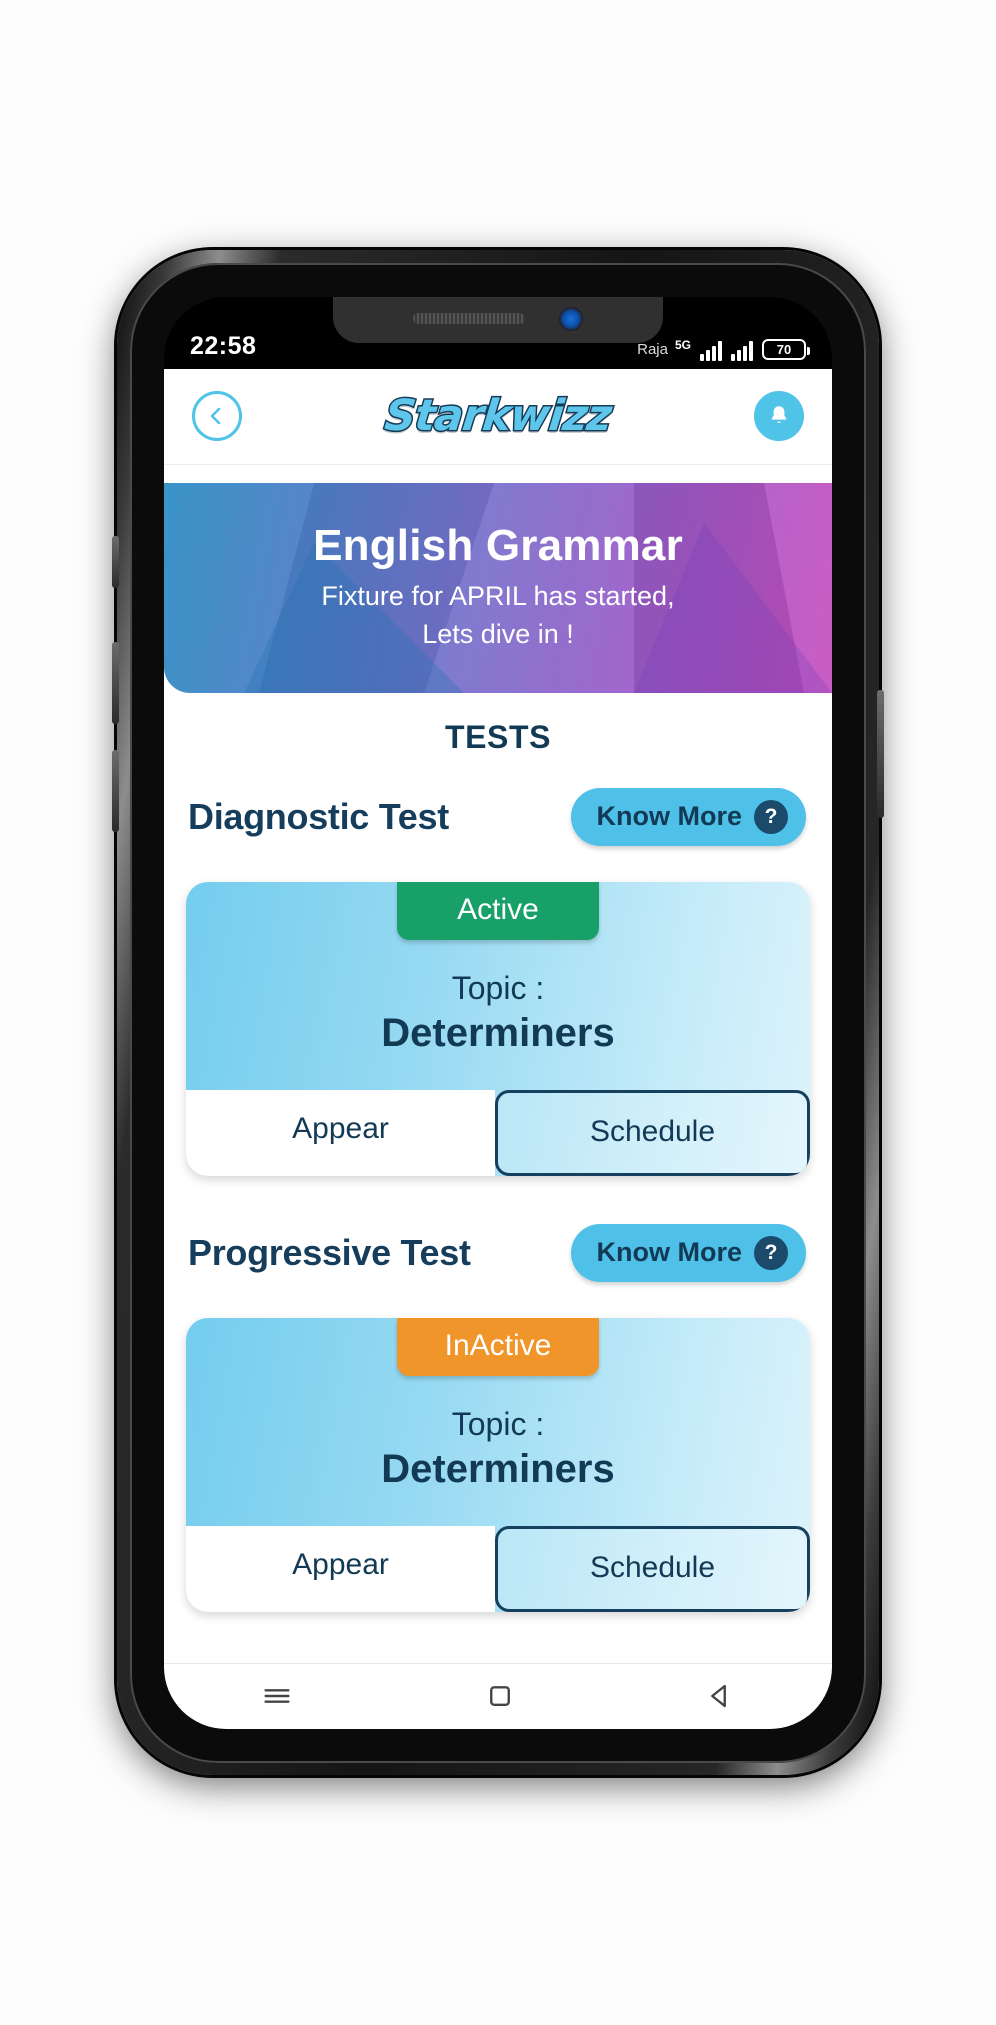  I want to click on battery-level-label: 70, so click(784, 349).